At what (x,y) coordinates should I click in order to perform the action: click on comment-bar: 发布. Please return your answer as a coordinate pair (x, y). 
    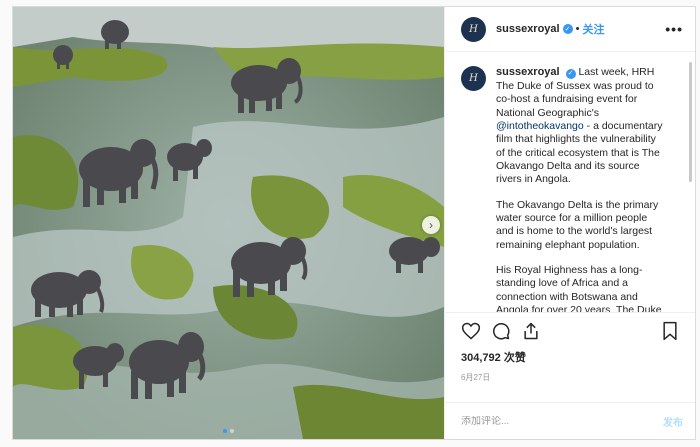
    Looking at the image, I should click on (570, 420).